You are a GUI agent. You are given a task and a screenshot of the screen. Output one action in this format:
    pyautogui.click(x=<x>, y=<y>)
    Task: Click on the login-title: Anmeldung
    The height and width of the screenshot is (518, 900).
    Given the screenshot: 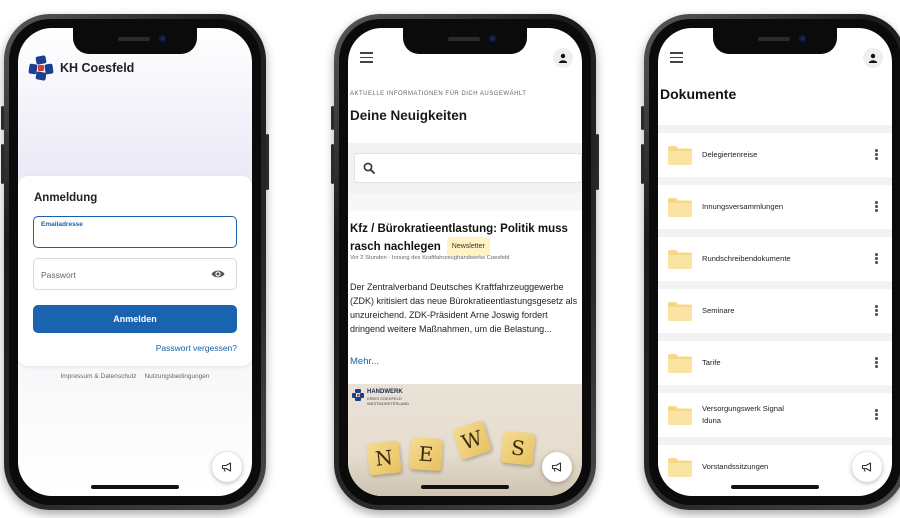 What is the action you would take?
    pyautogui.click(x=66, y=198)
    